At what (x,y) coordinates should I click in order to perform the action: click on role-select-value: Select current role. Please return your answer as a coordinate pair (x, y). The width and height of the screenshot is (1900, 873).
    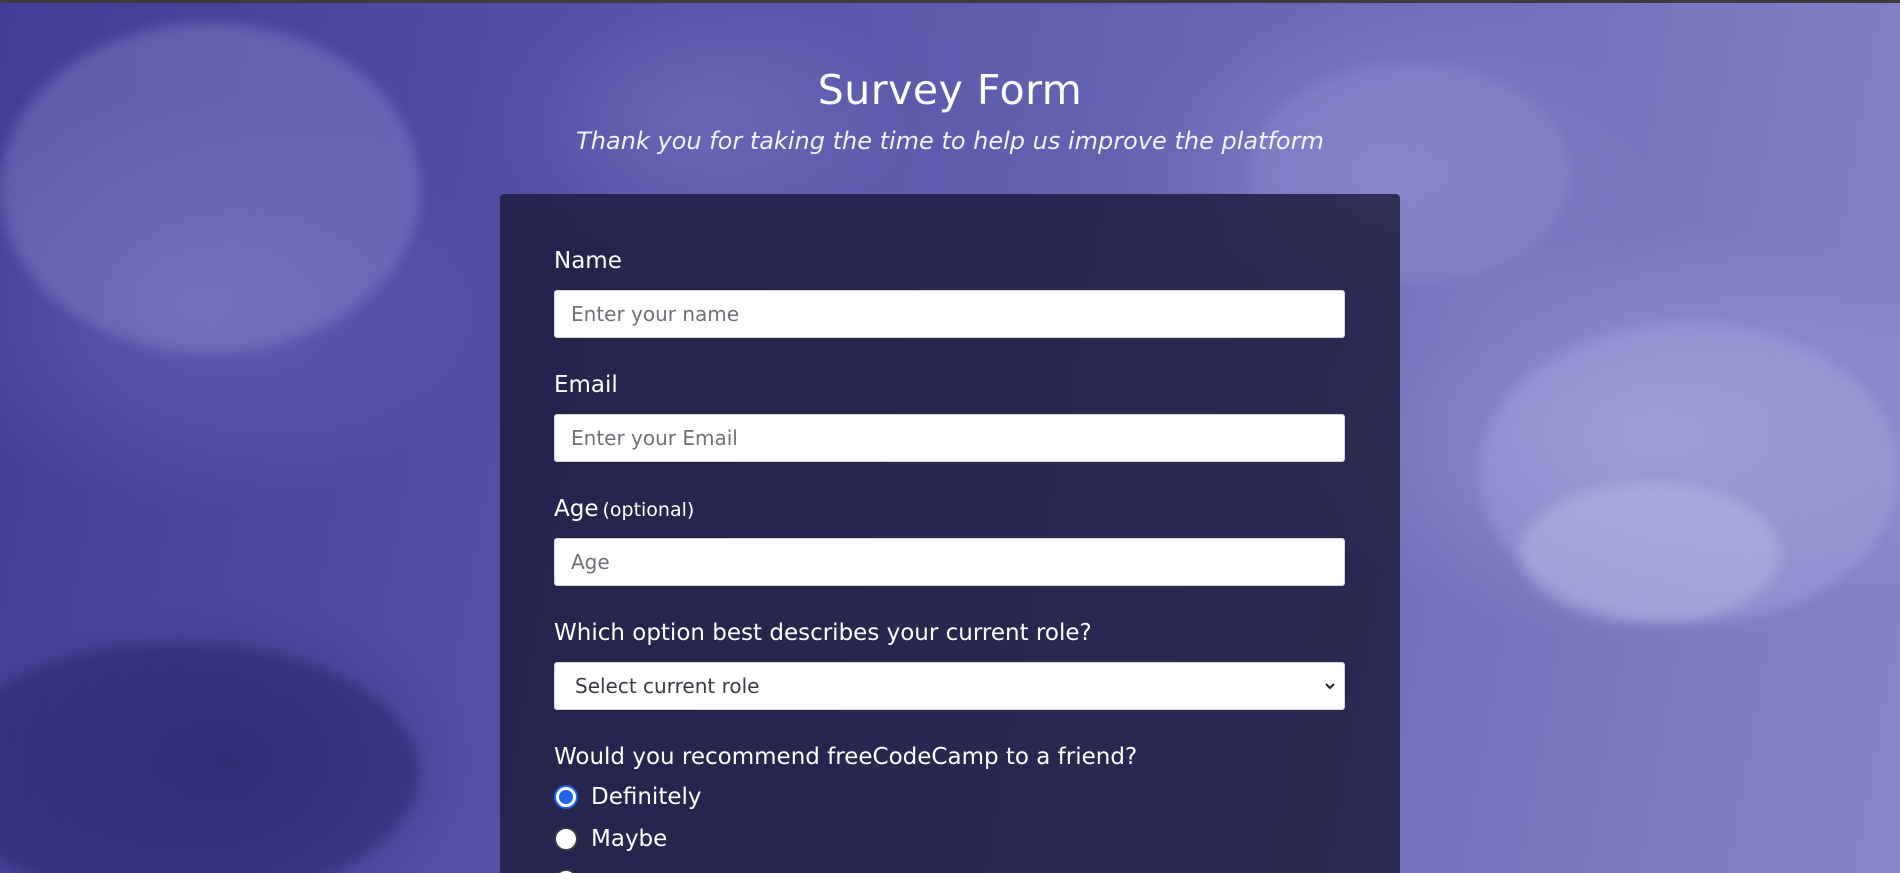
    Looking at the image, I should click on (667, 686).